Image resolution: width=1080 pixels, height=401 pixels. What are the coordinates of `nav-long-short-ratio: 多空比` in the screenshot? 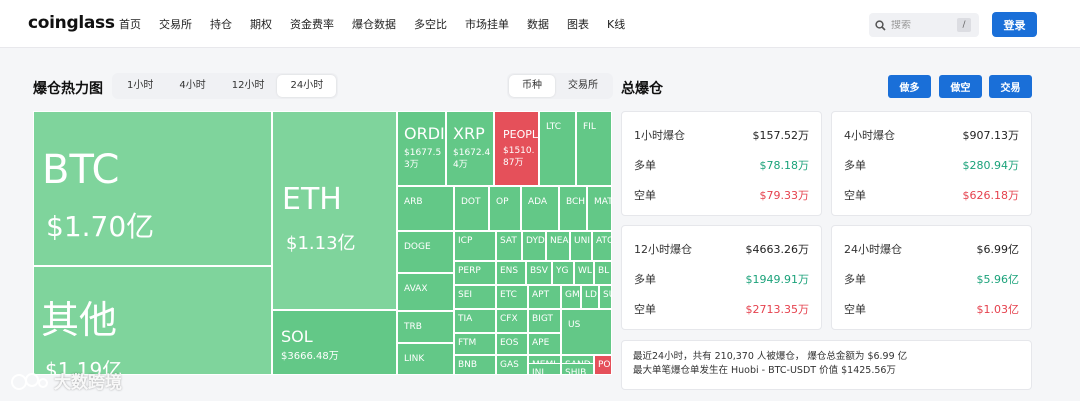 It's located at (430, 24).